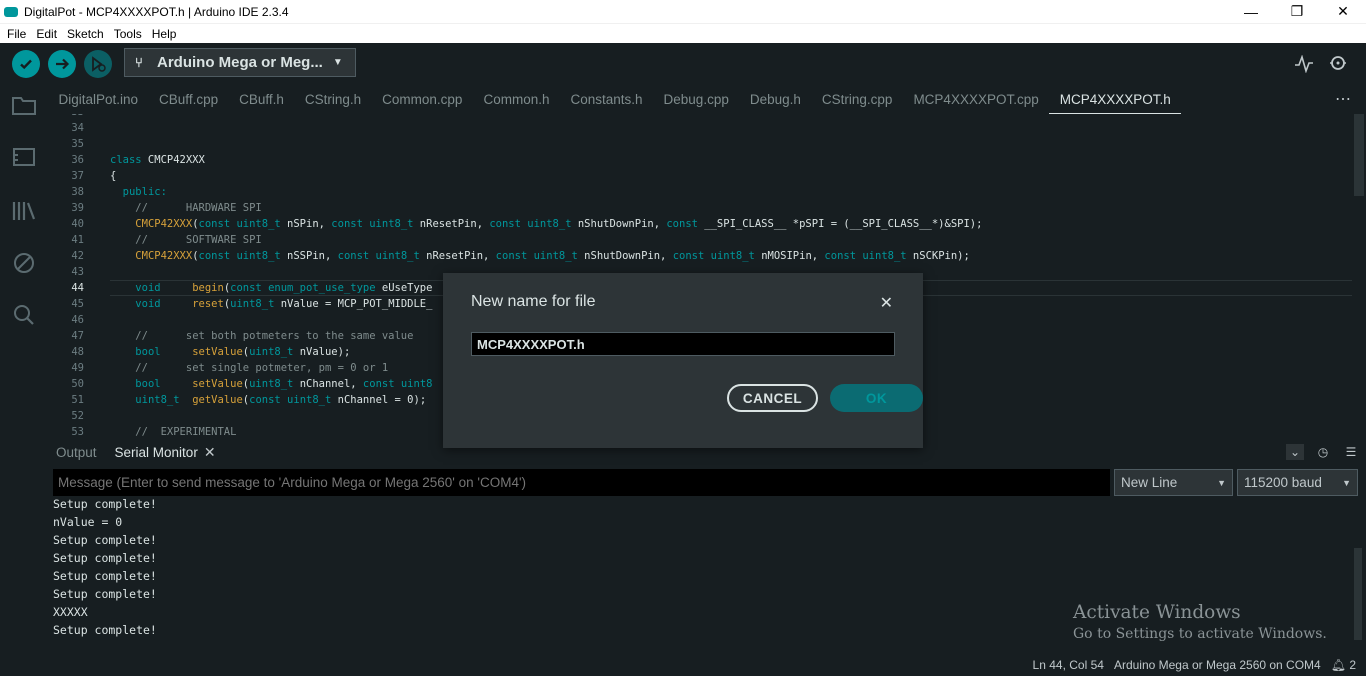  Describe the element at coordinates (139, 62) in the screenshot. I see `usb-icon: ⑂` at that location.